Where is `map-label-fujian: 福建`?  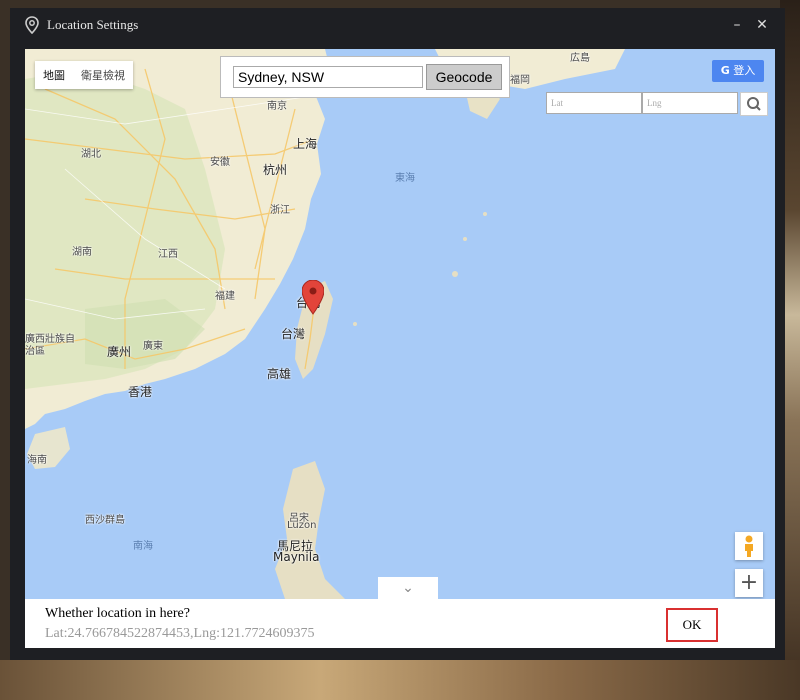
map-label-fujian: 福建 is located at coordinates (225, 296).